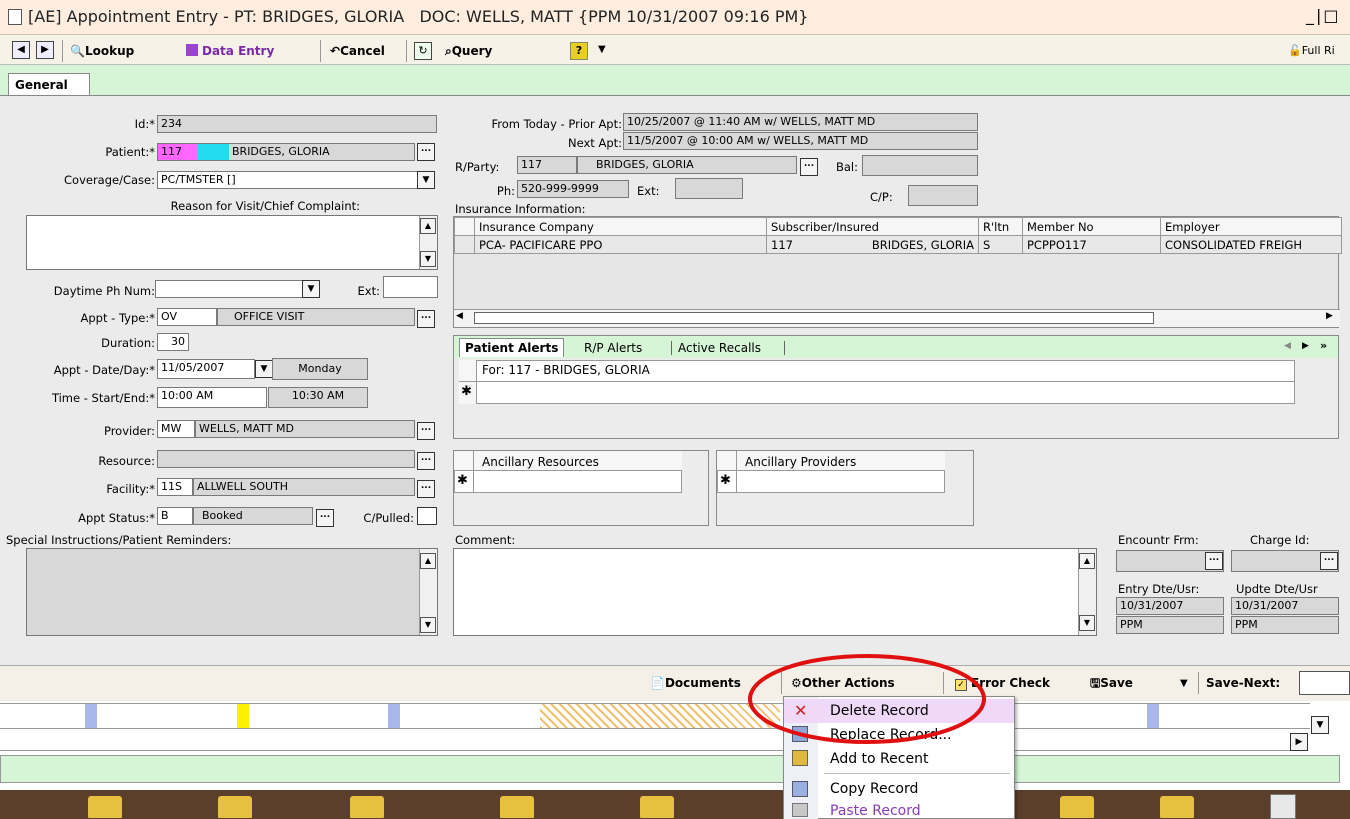  I want to click on rparty-label: R/Party:, so click(477, 167).